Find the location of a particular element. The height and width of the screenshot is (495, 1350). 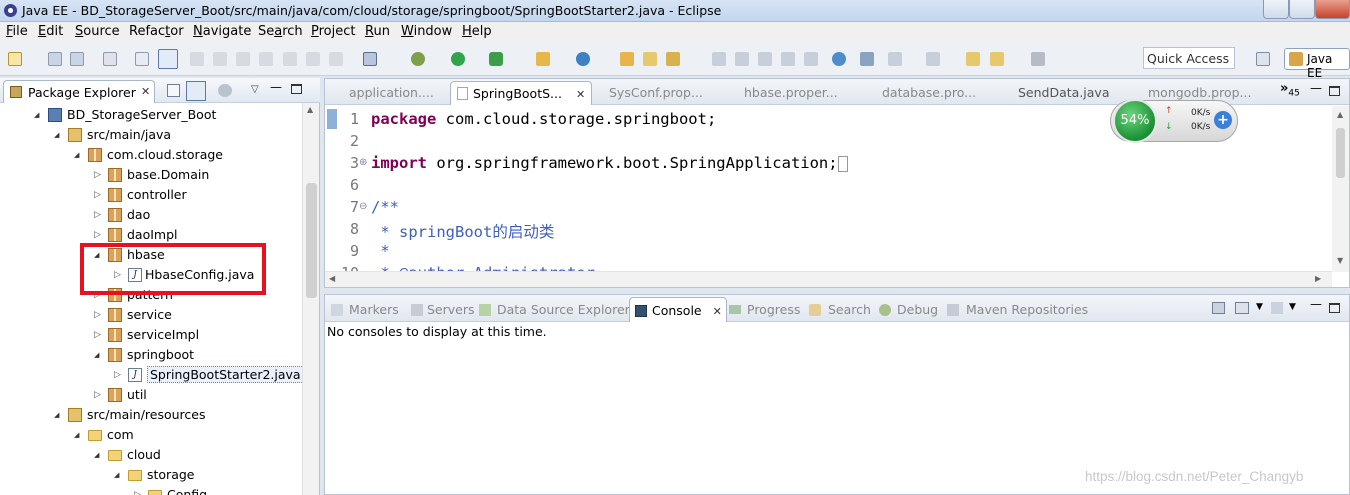

network-speed-widget: 54% ↑ 0K/s ↓ 0K/s + is located at coordinates (1174, 121).